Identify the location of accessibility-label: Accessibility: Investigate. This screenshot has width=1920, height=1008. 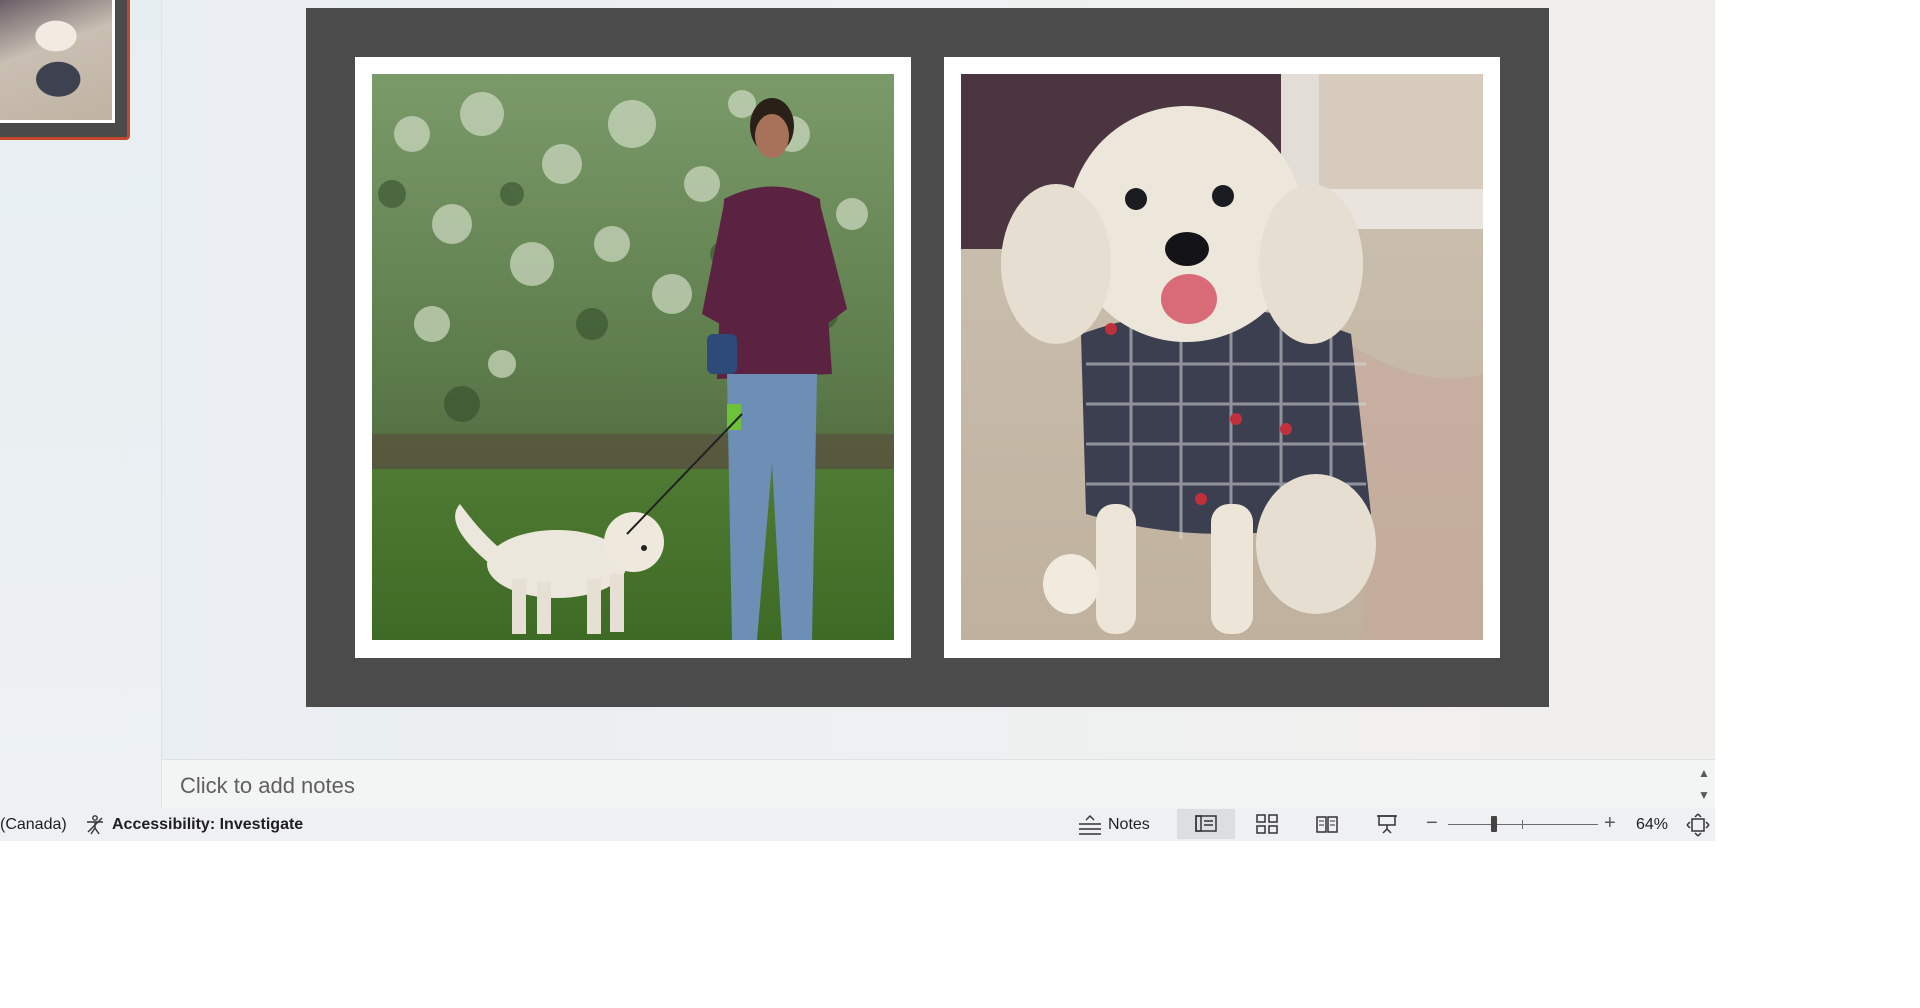
(208, 824).